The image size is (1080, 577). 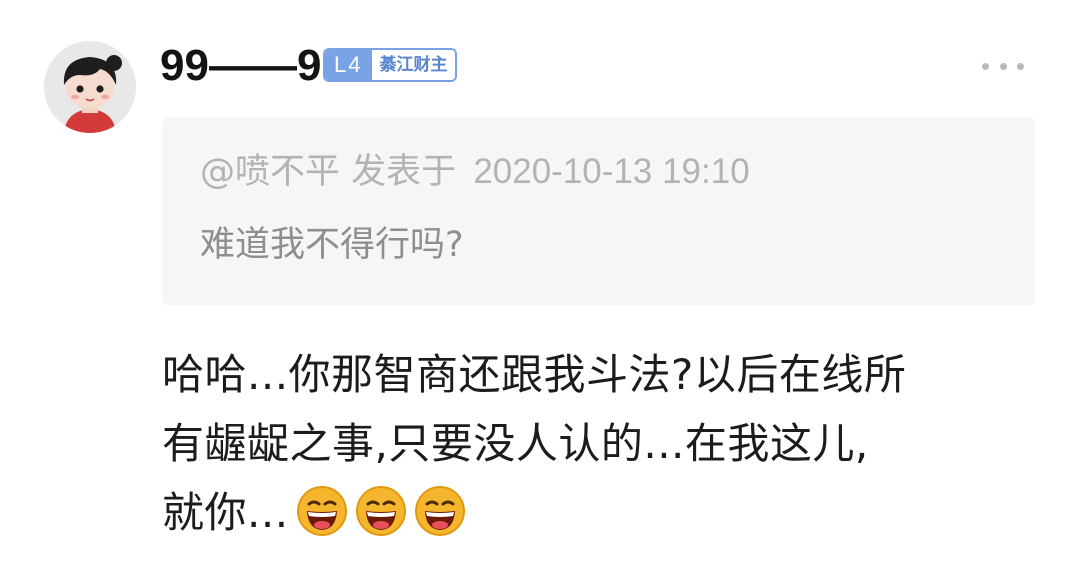 What do you see at coordinates (270, 172) in the screenshot?
I see `quote-author: @喷不平` at bounding box center [270, 172].